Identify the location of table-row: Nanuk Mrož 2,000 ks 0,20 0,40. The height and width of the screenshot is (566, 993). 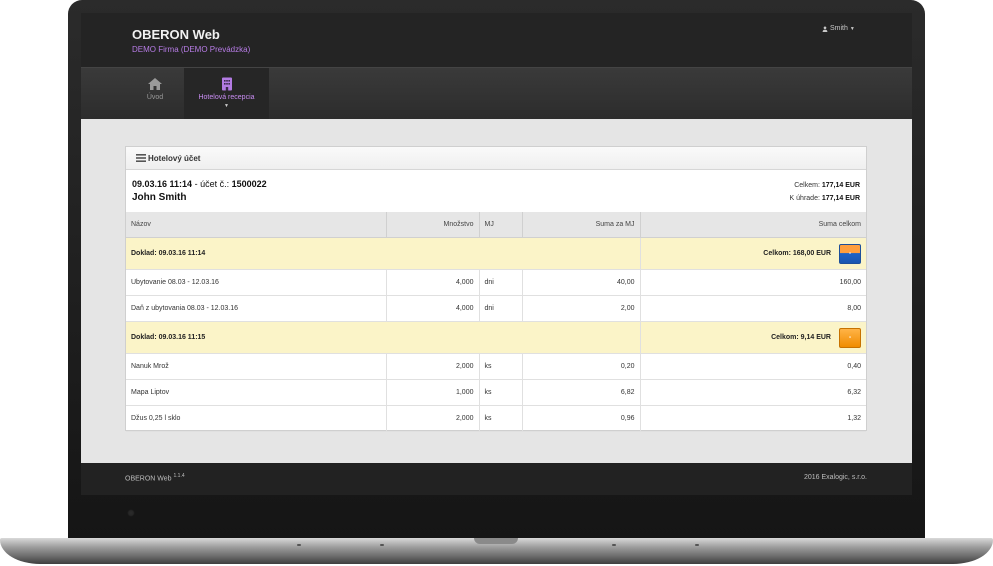
(496, 366).